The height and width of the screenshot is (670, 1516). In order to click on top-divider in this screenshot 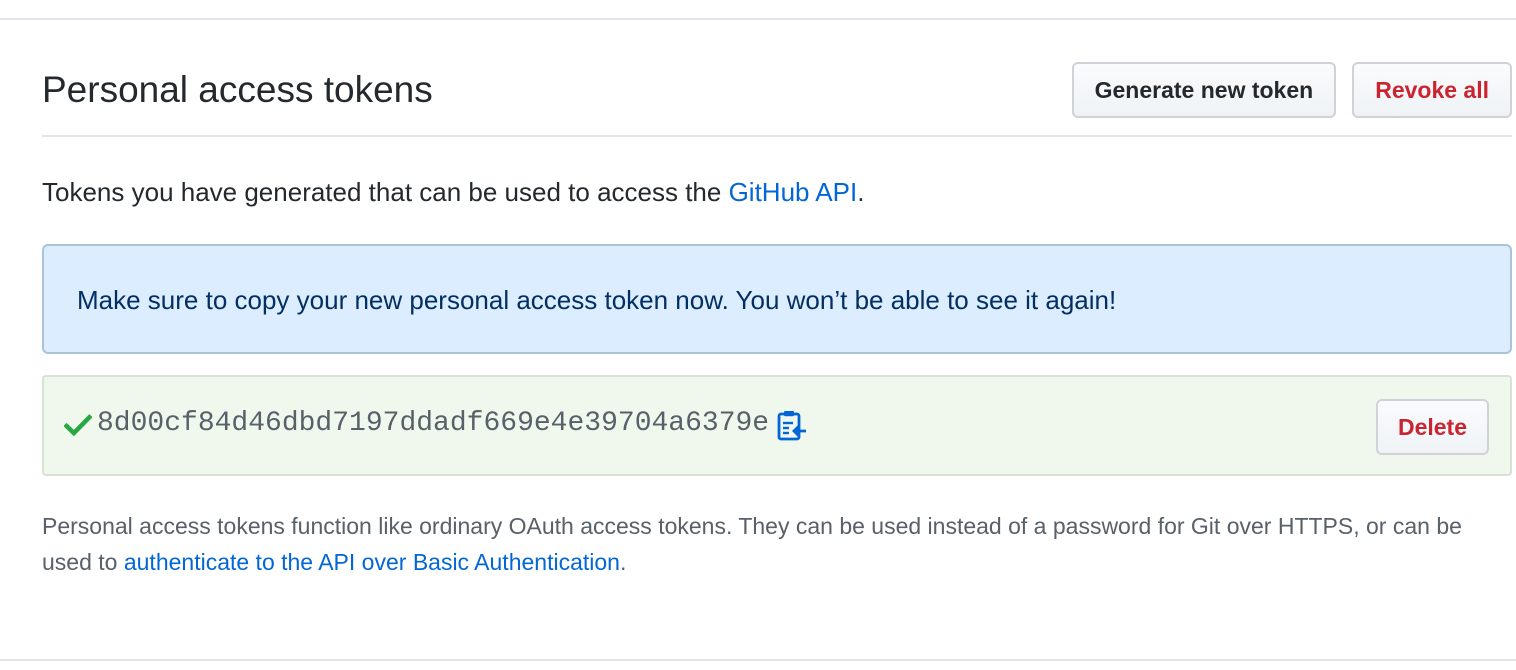, I will do `click(758, 19)`.